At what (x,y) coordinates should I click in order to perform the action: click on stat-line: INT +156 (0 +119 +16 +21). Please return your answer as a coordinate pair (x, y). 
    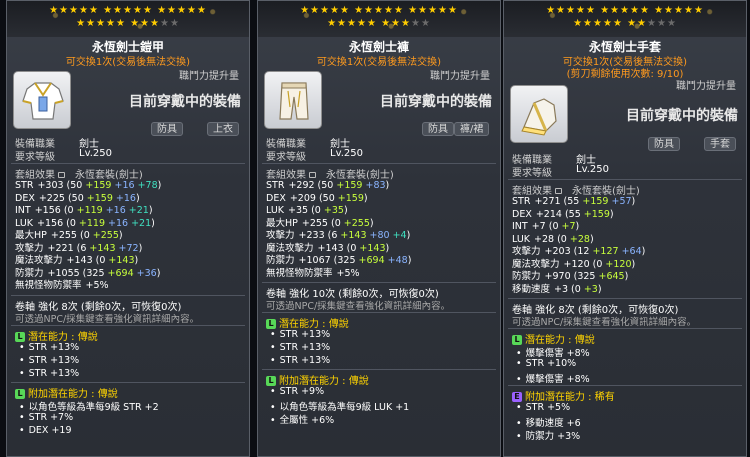
    Looking at the image, I should click on (84, 211).